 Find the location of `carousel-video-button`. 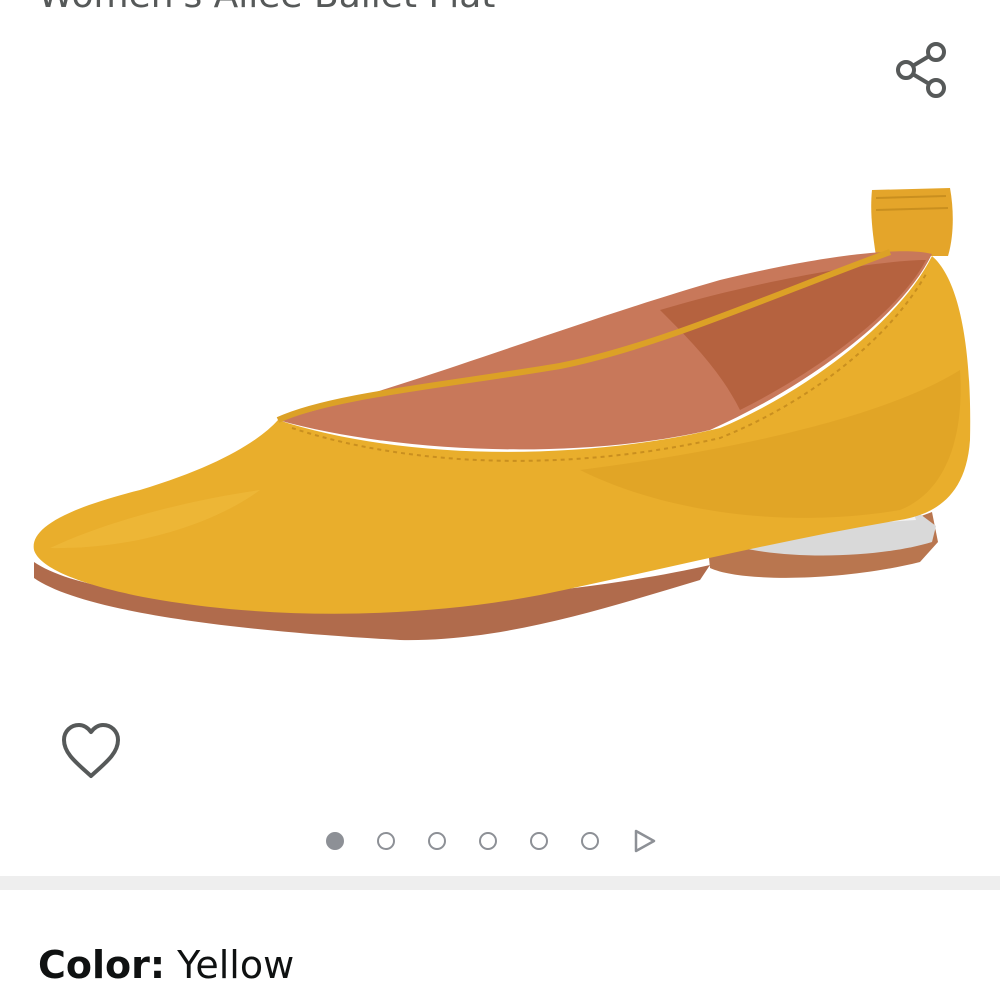

carousel-video-button is located at coordinates (645, 841).